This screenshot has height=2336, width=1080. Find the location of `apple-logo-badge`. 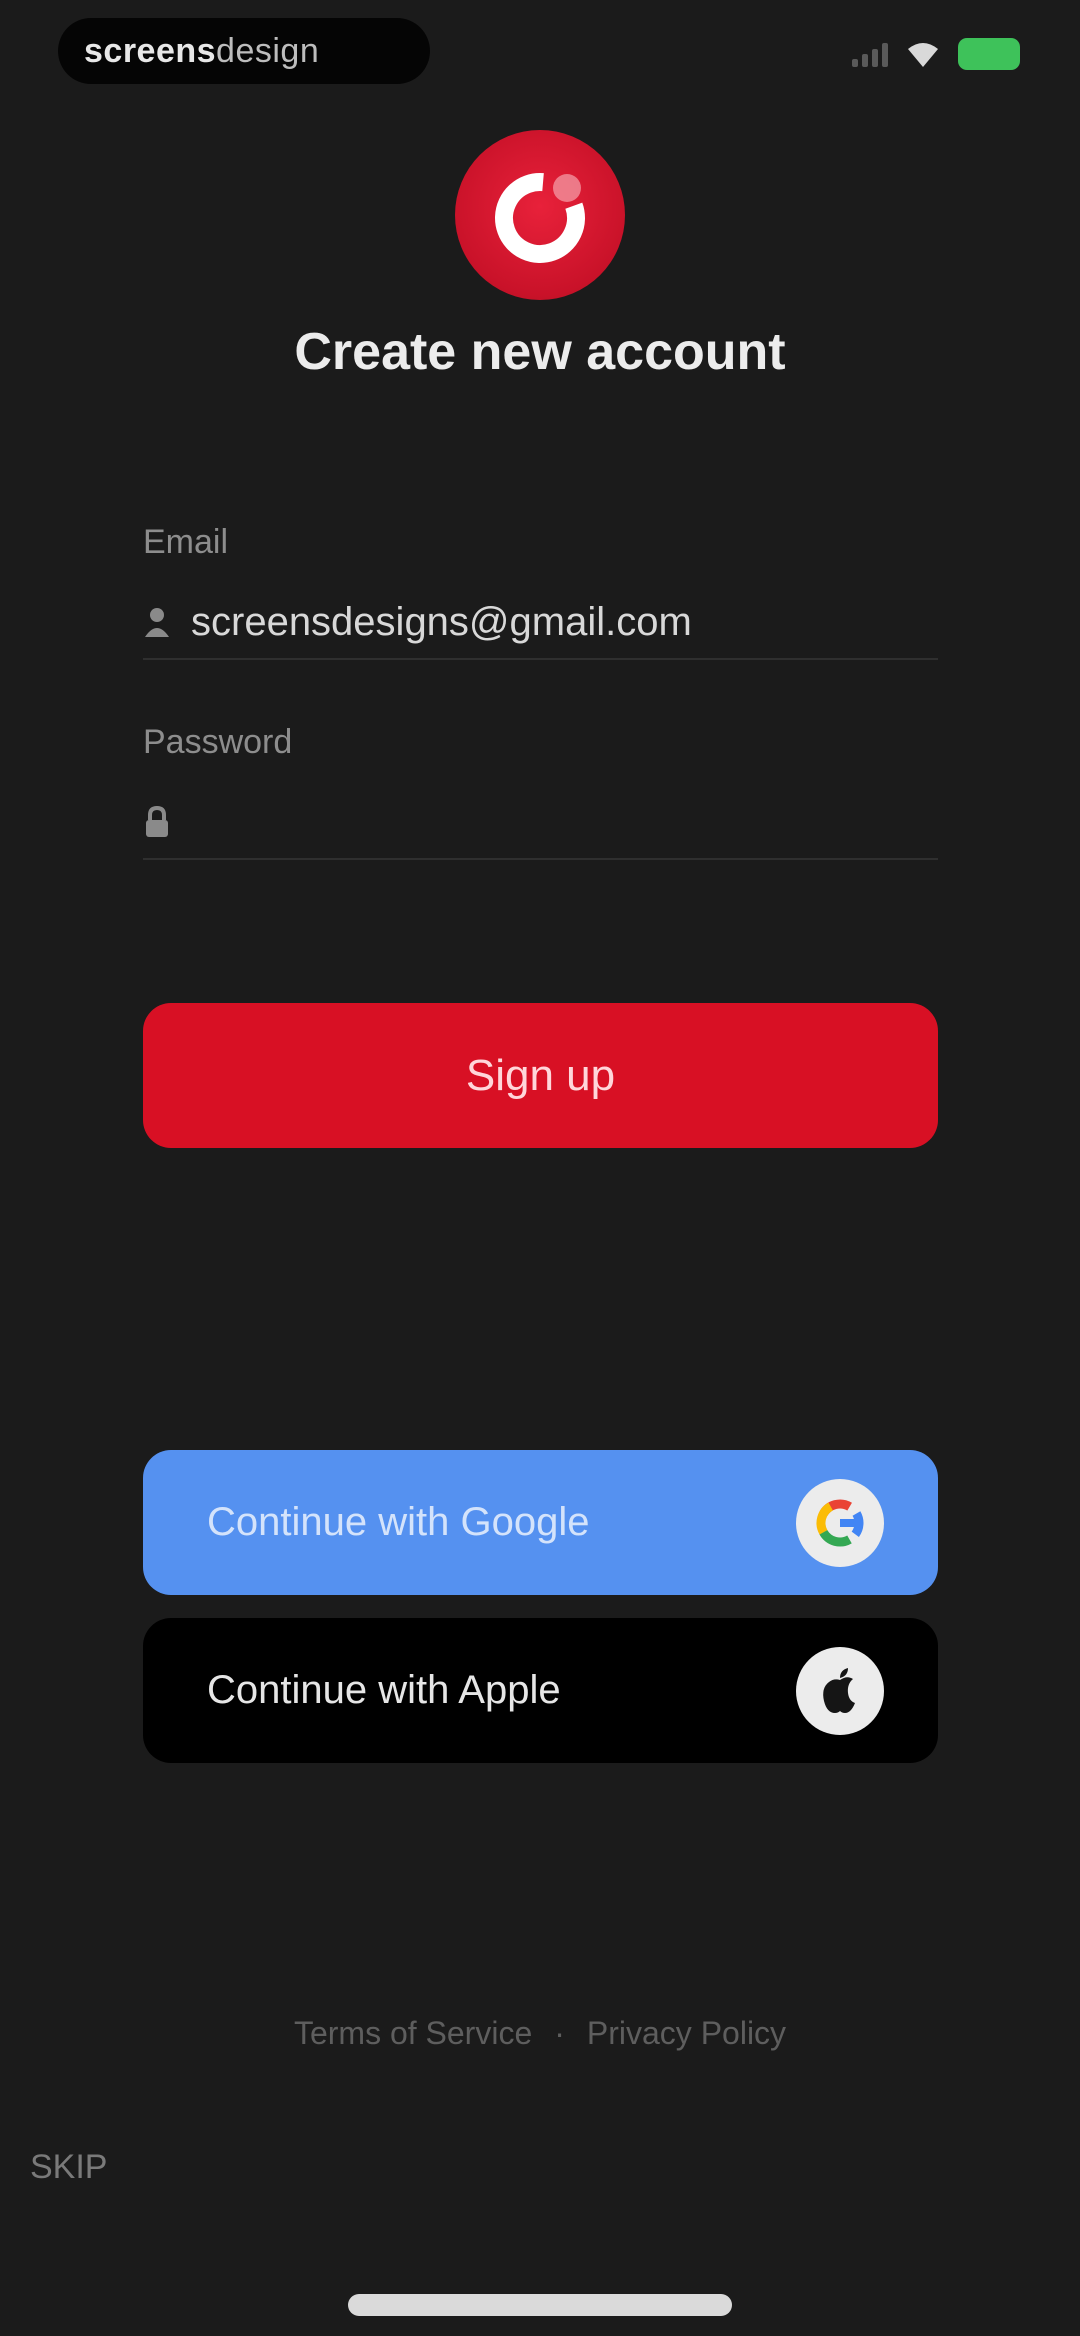

apple-logo-badge is located at coordinates (840, 1690).